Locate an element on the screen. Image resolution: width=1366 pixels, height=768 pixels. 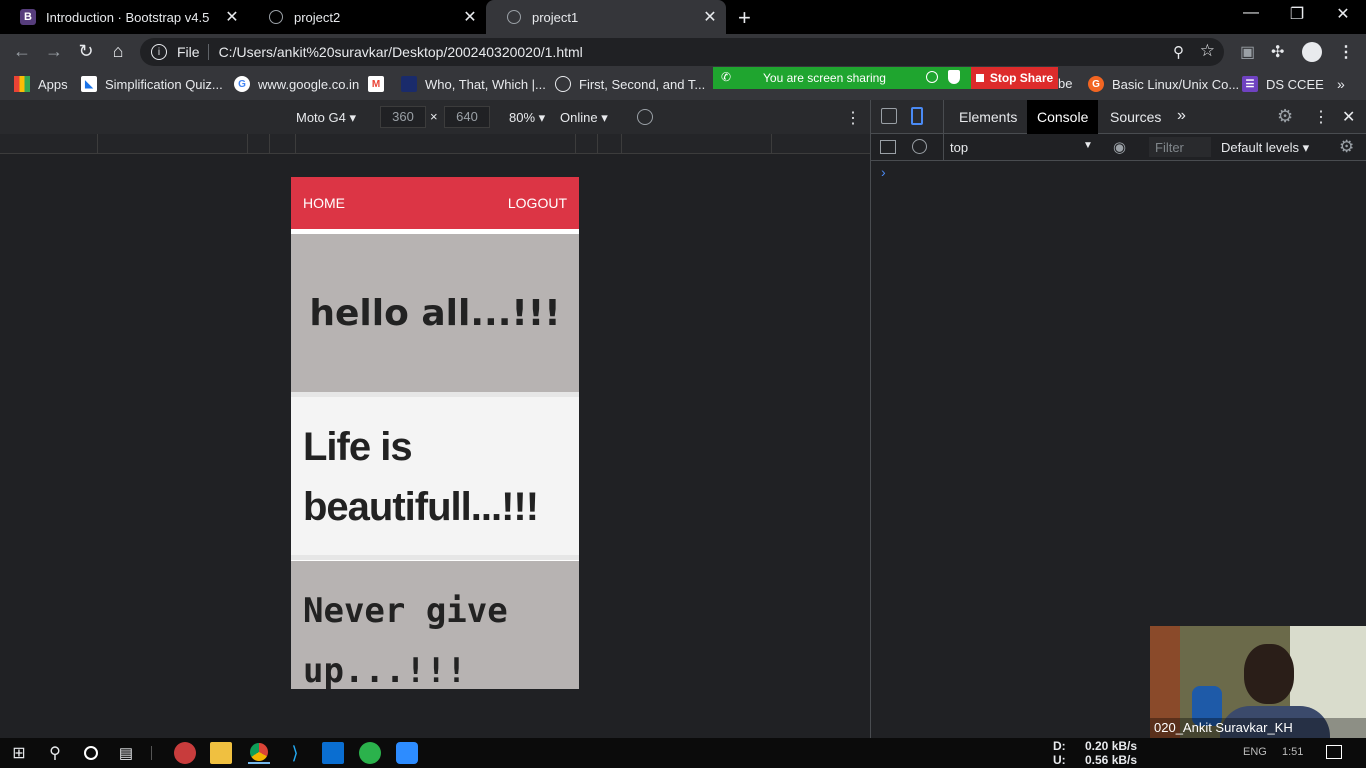
bookmark-ds-ccee: ☰ DS CCEE is located at coordinates (1283, 84).